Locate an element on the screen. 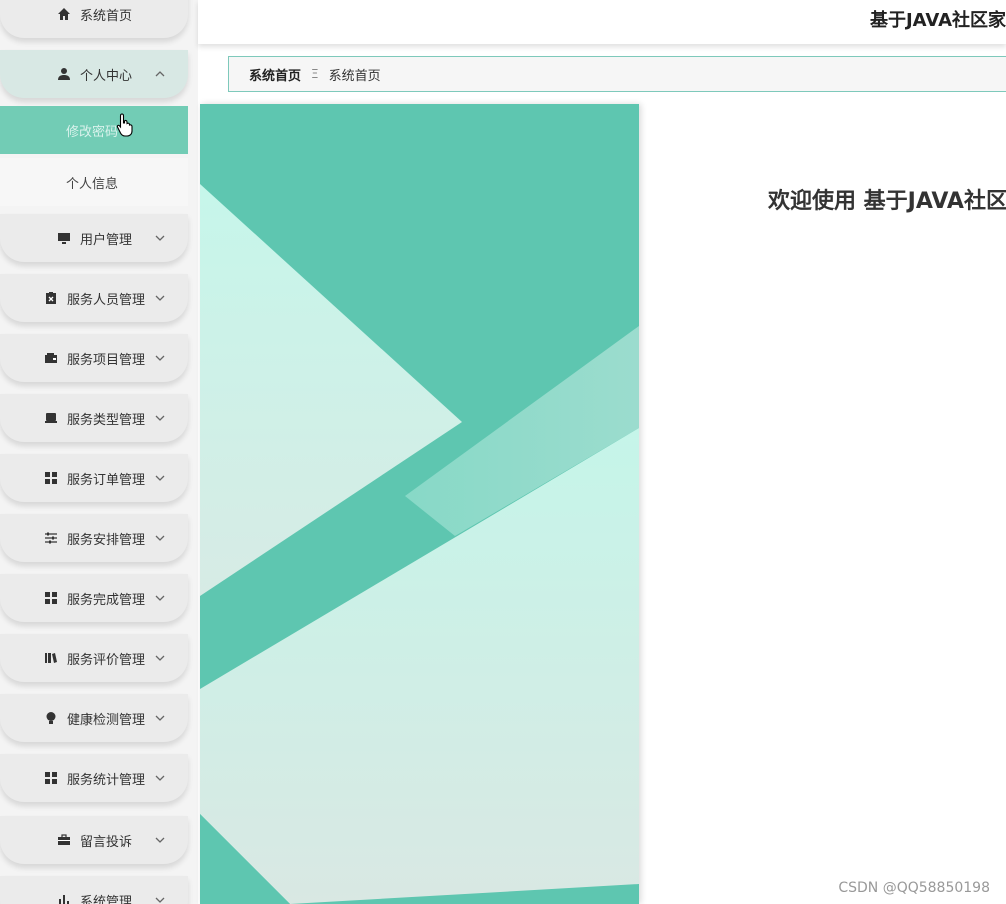 This screenshot has height=904, width=1006. sidebar-item-label: 服务安排管理 is located at coordinates (105, 540).